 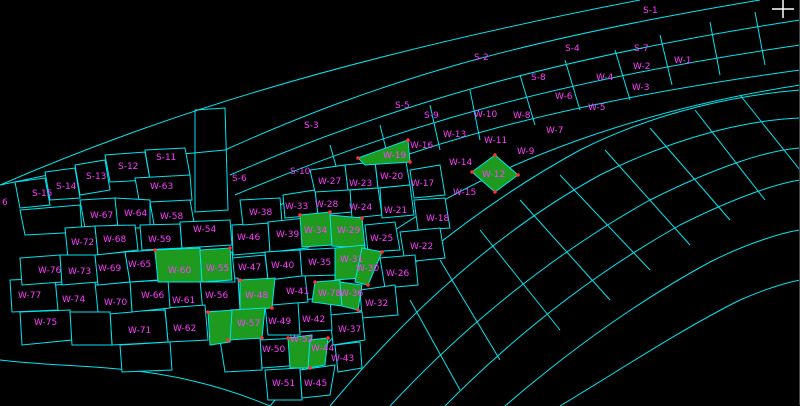 I want to click on label-w57: W-57, so click(x=248, y=324).